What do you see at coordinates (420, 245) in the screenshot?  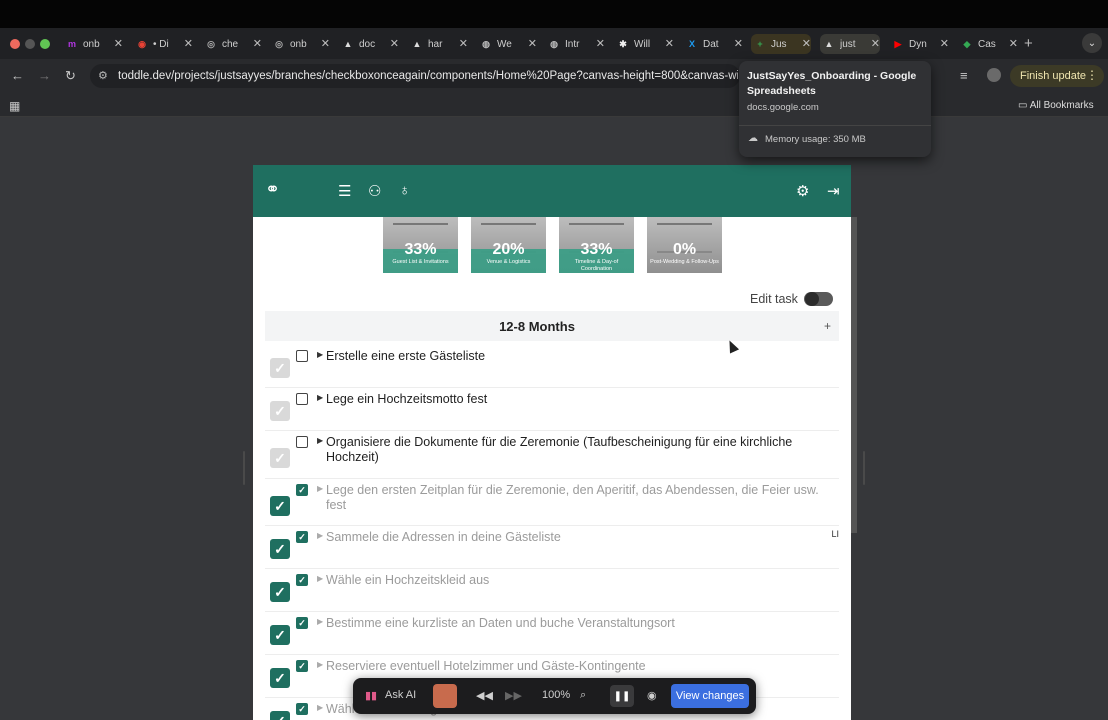 I see `category-progress-card: 33% Guest List & Invitations` at bounding box center [420, 245].